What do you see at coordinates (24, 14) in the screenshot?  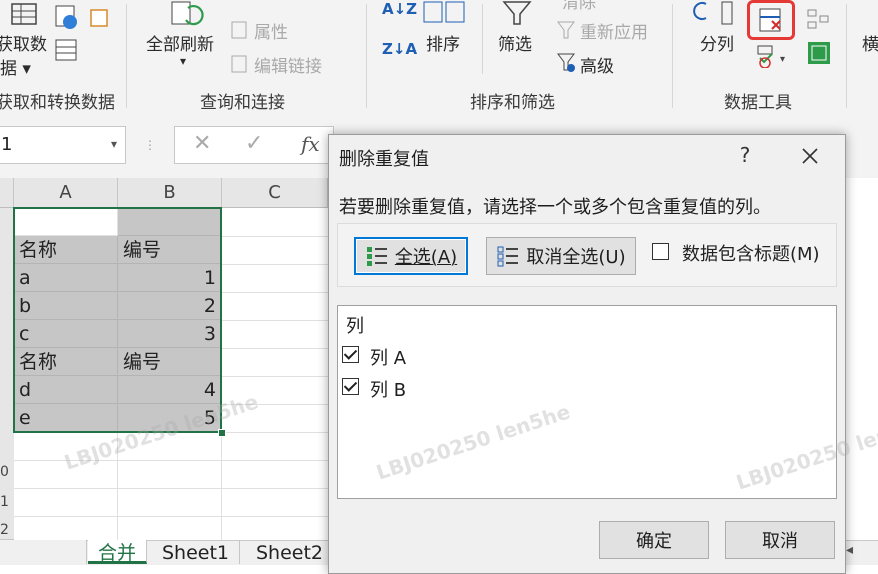 I see `get-data-icon` at bounding box center [24, 14].